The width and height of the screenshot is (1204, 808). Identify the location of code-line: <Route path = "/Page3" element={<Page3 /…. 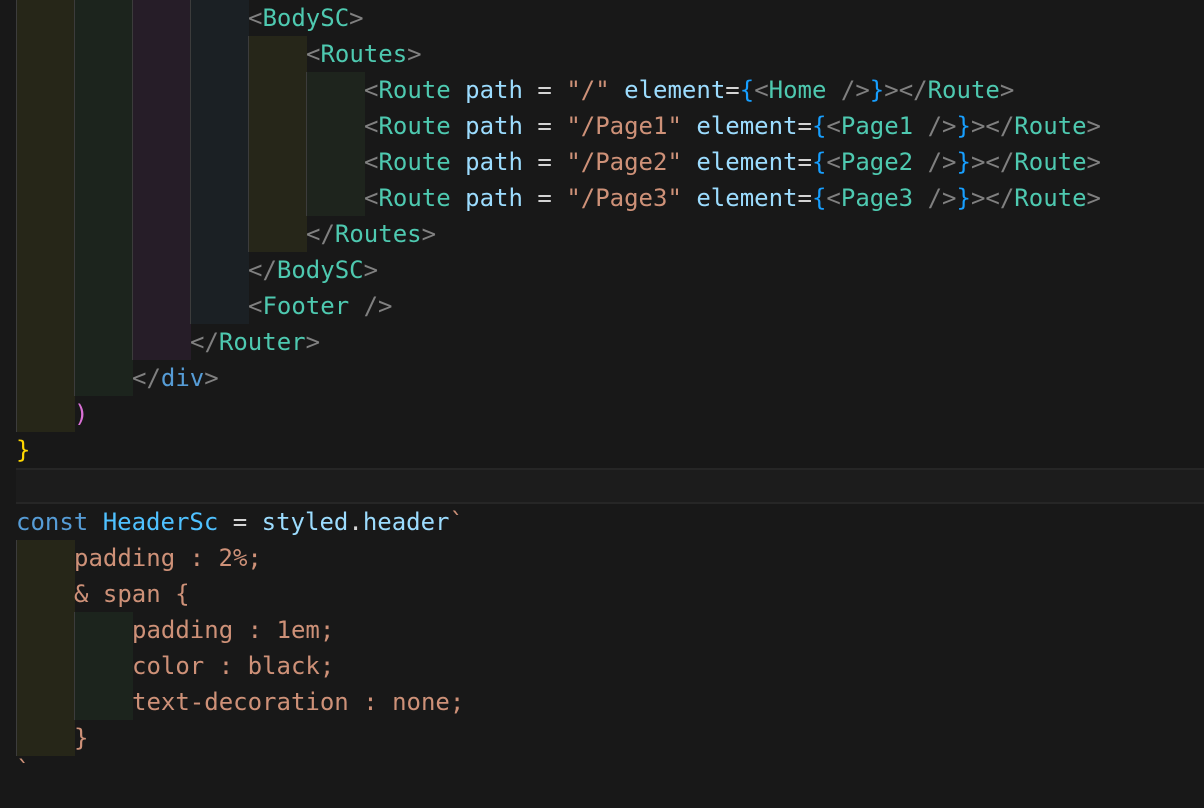
(732, 198).